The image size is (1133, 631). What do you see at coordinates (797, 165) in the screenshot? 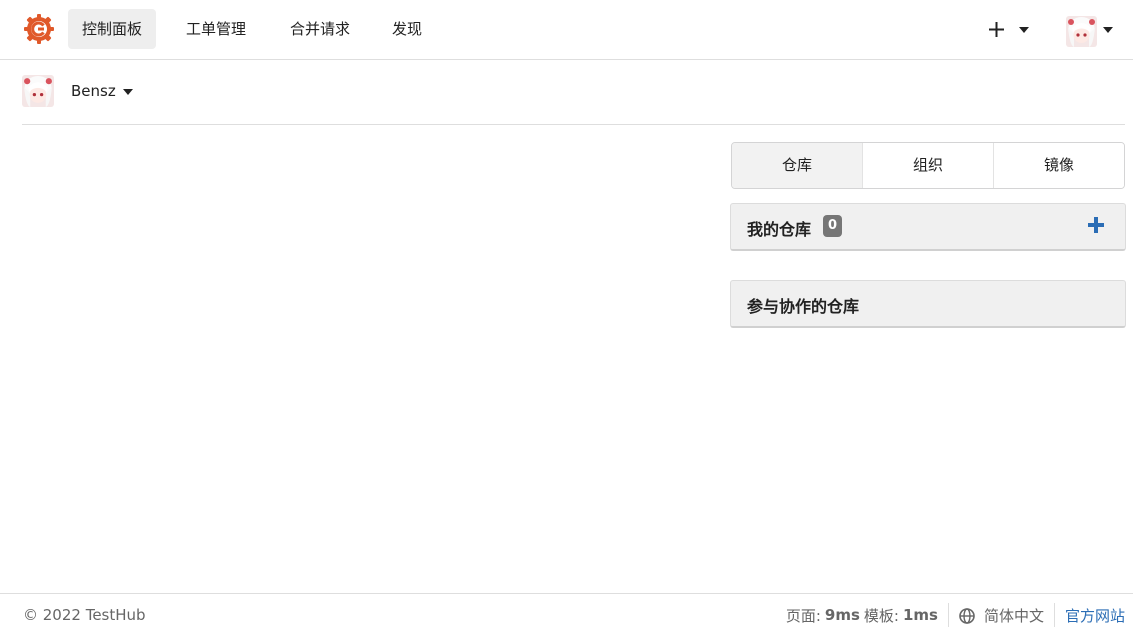
I see `tab-repositories: 仓库` at bounding box center [797, 165].